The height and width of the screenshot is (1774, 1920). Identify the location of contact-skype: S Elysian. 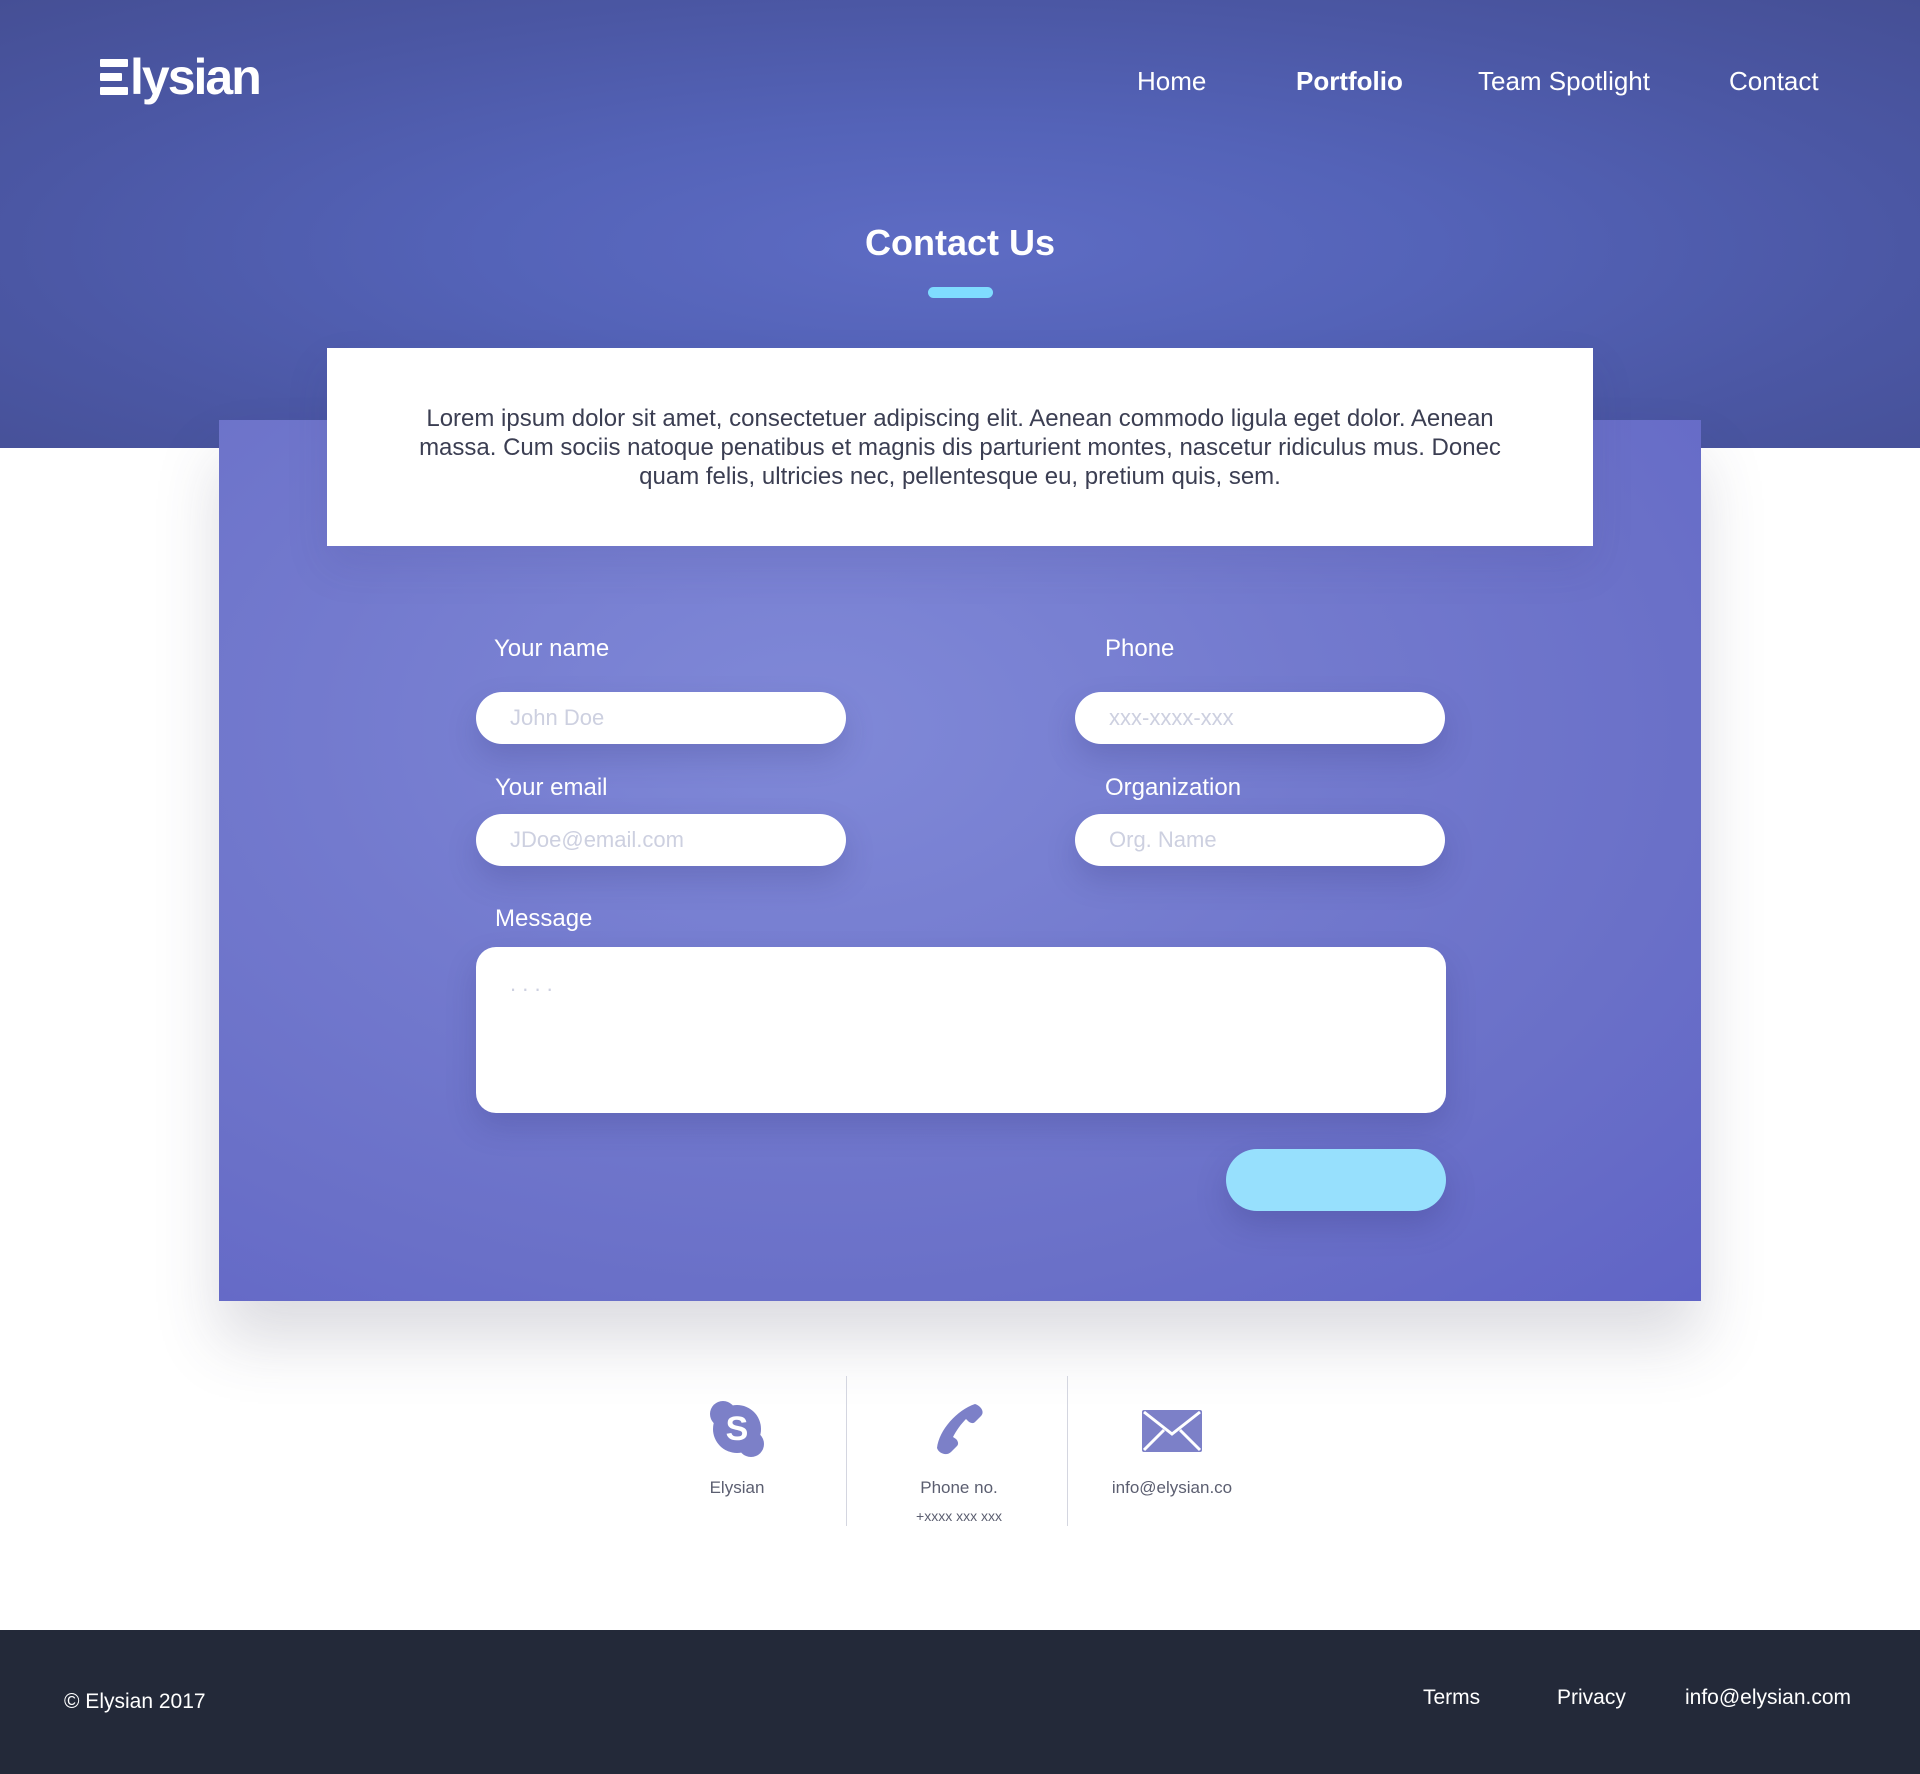
(737, 1449).